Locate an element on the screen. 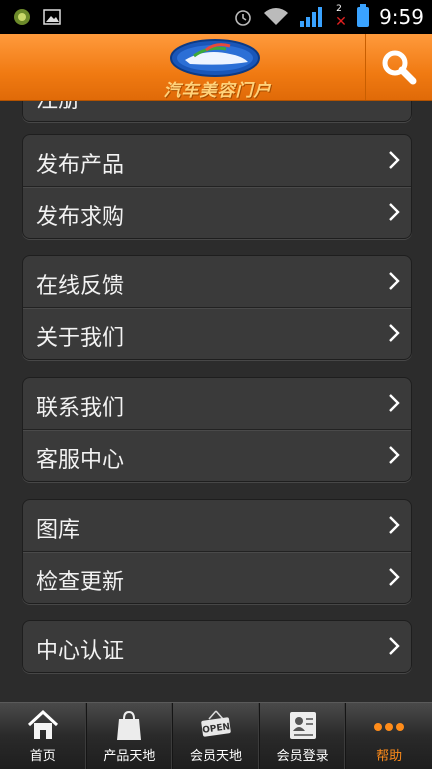  home-icon is located at coordinates (42, 724).